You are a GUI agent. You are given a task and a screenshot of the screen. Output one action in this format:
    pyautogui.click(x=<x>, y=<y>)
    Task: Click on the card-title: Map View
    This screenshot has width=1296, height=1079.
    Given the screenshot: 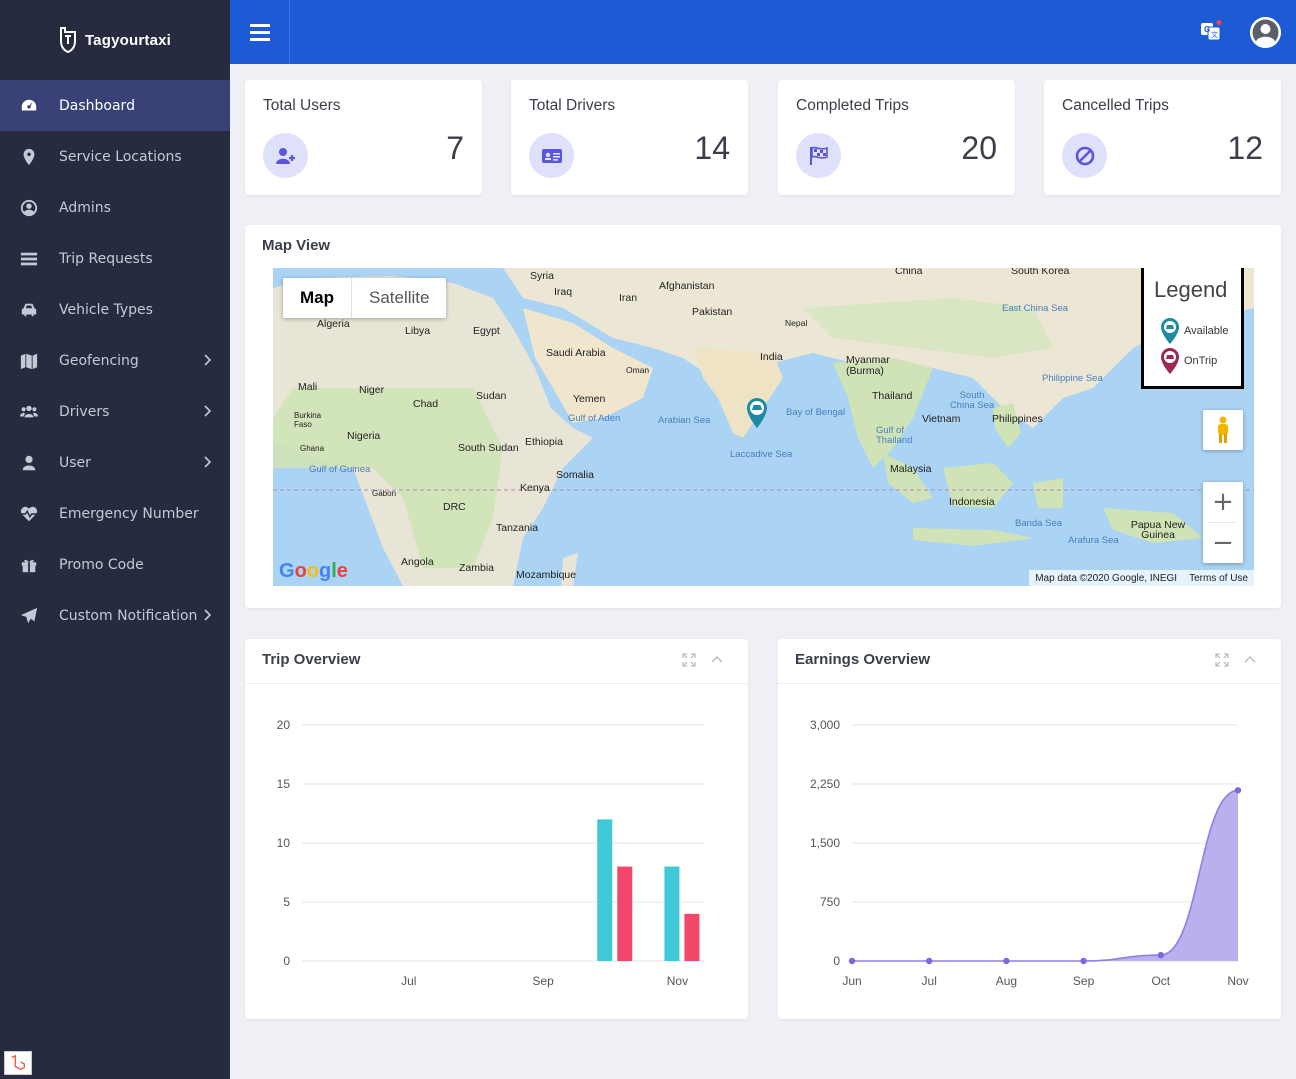 What is the action you would take?
    pyautogui.click(x=296, y=245)
    